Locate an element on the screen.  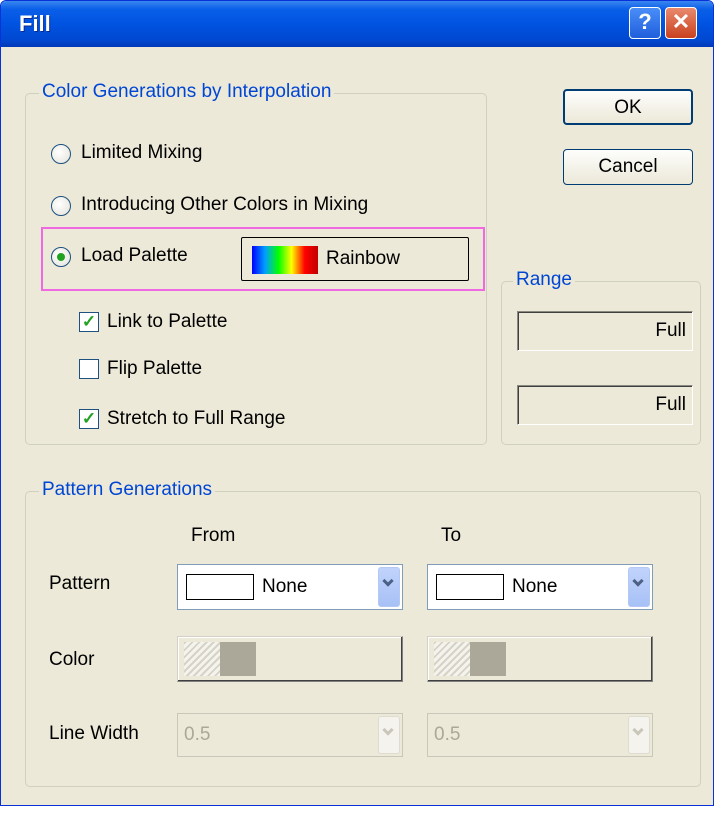
line-width-from-value: 0.5 is located at coordinates (197, 734).